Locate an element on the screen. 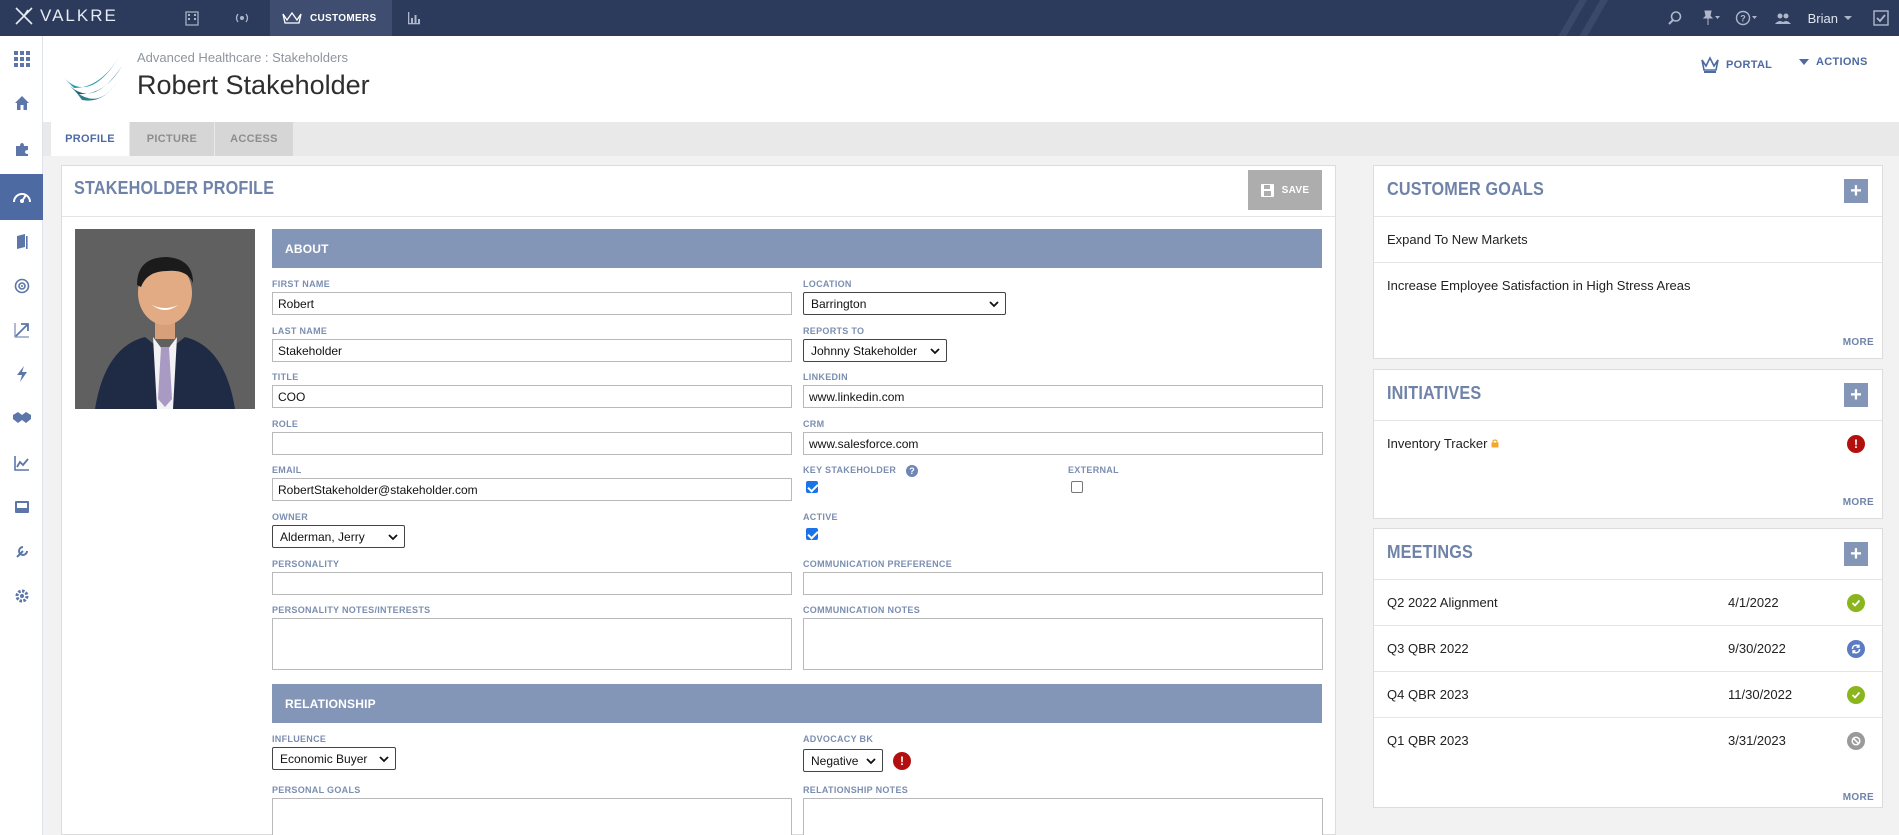 The image size is (1899, 835). pin-menu-button is located at coordinates (1711, 18).